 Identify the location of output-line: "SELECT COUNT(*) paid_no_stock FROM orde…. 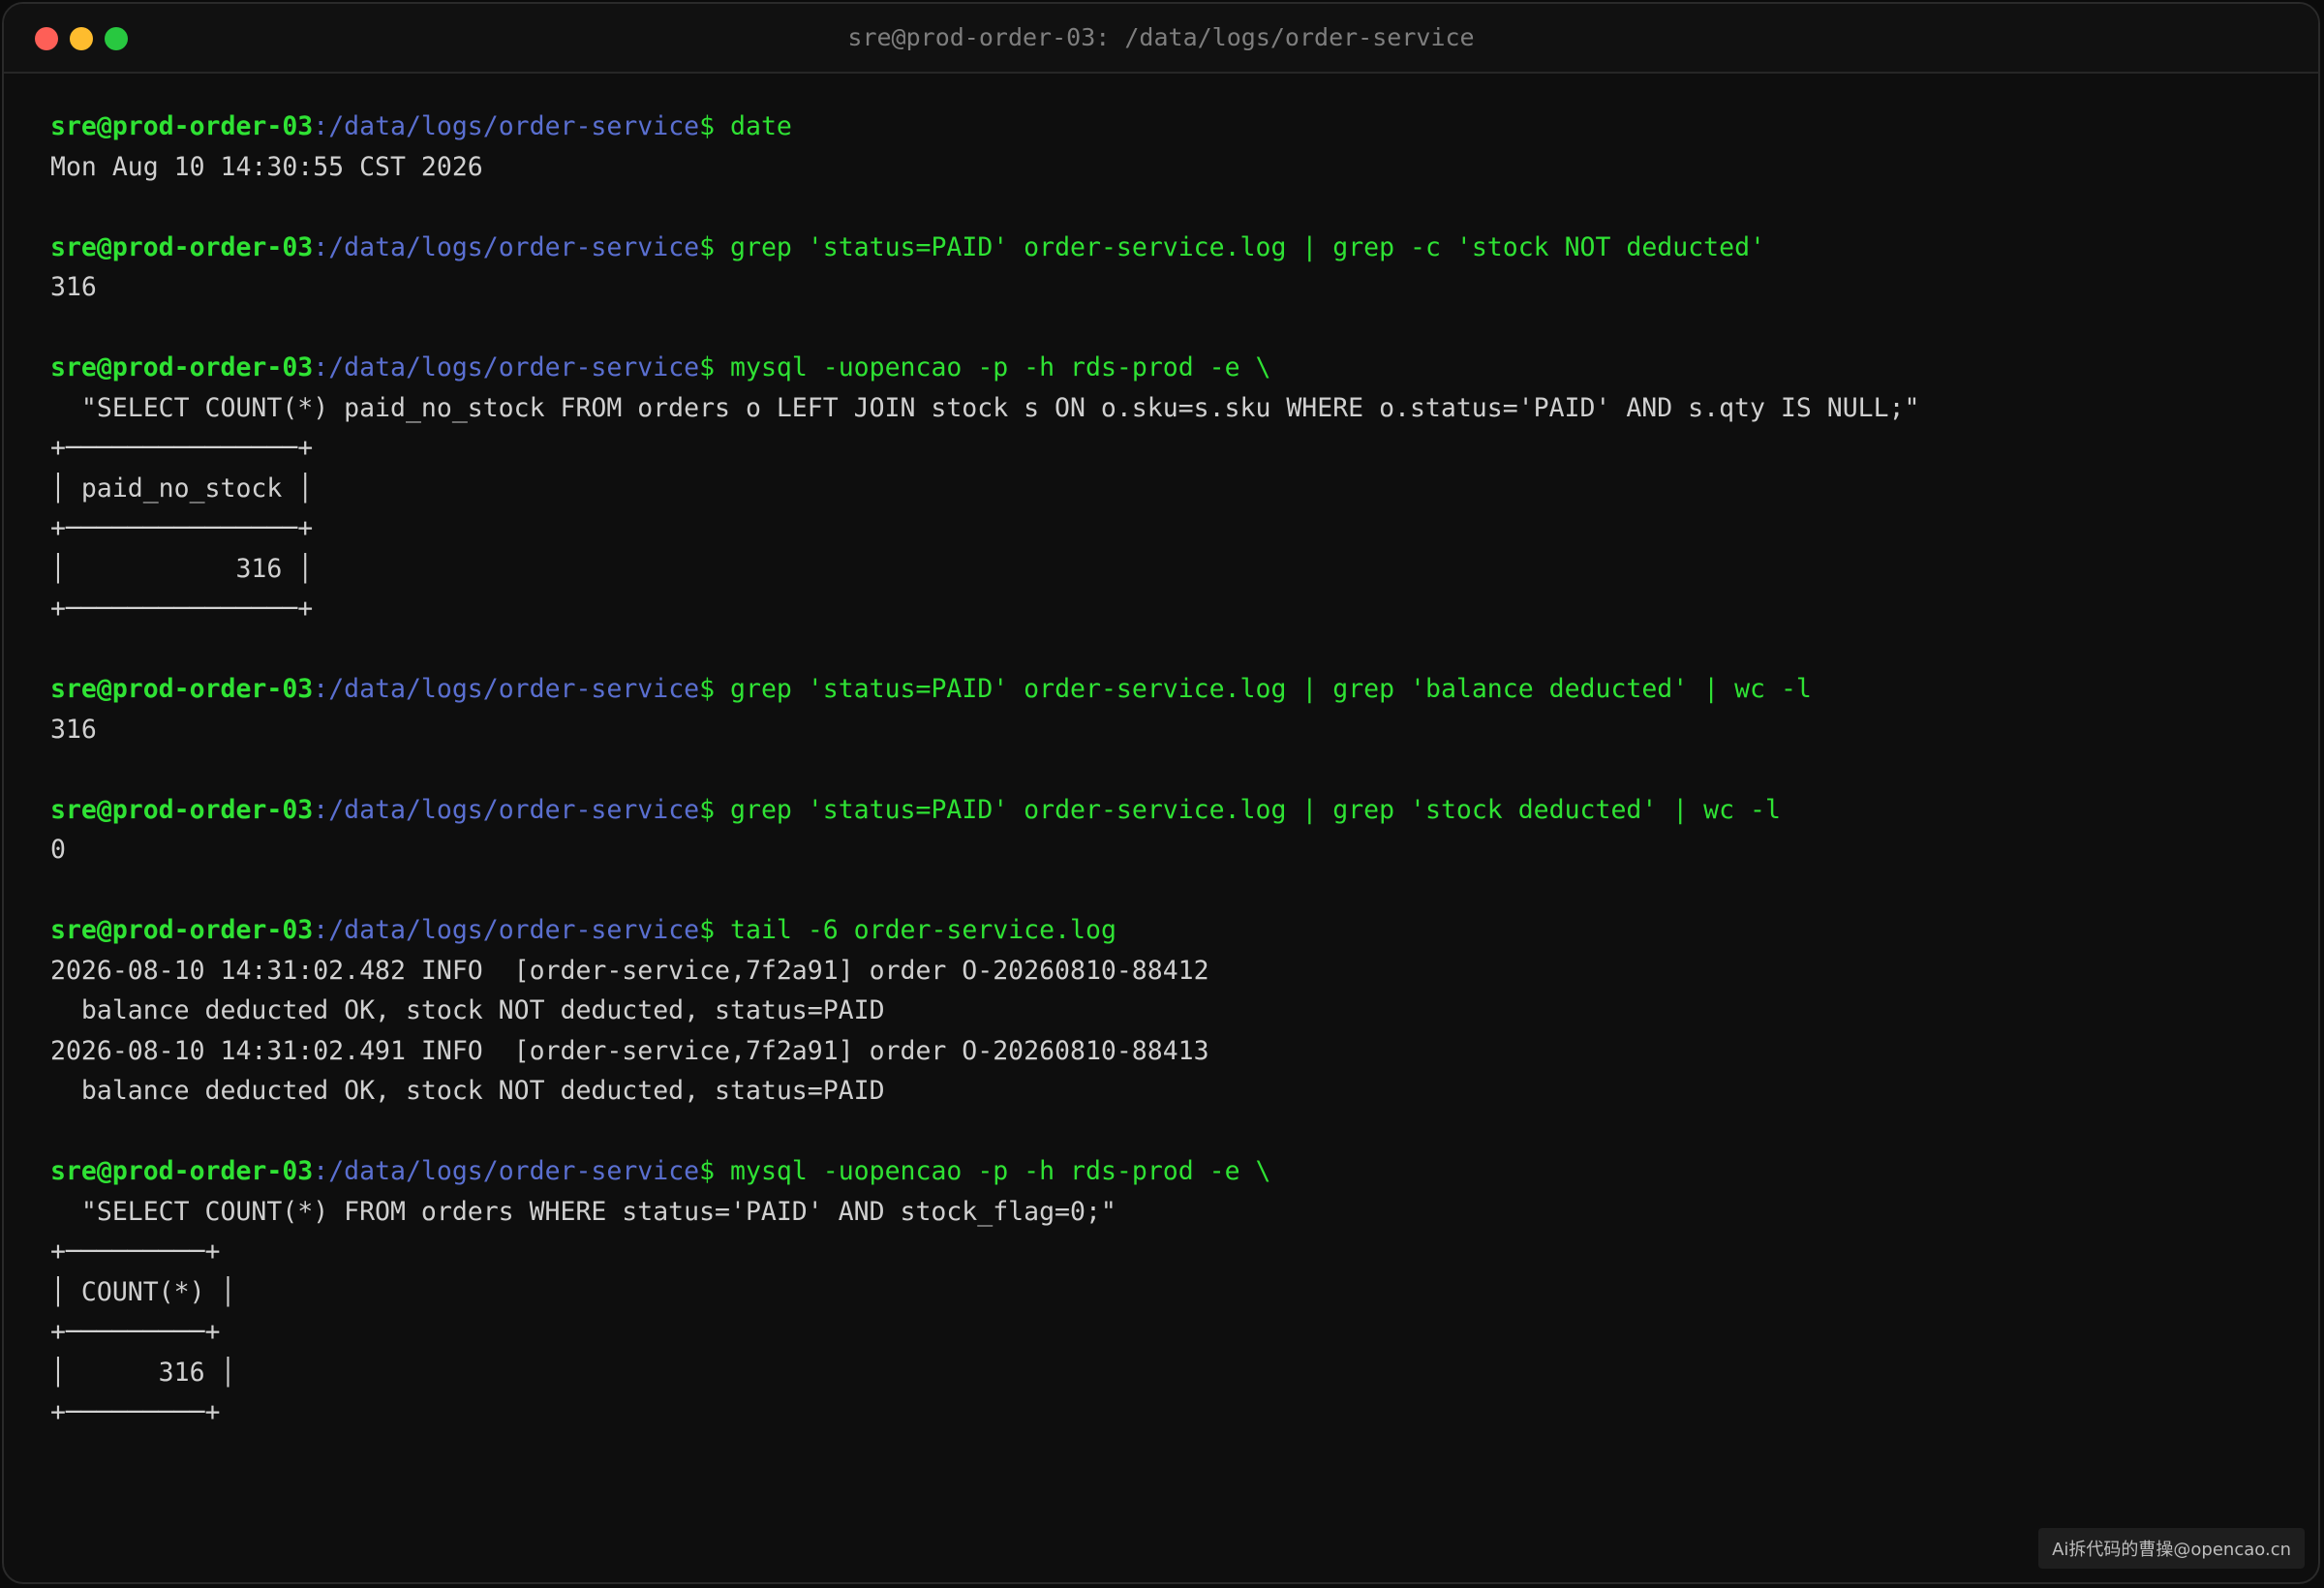
(985, 407).